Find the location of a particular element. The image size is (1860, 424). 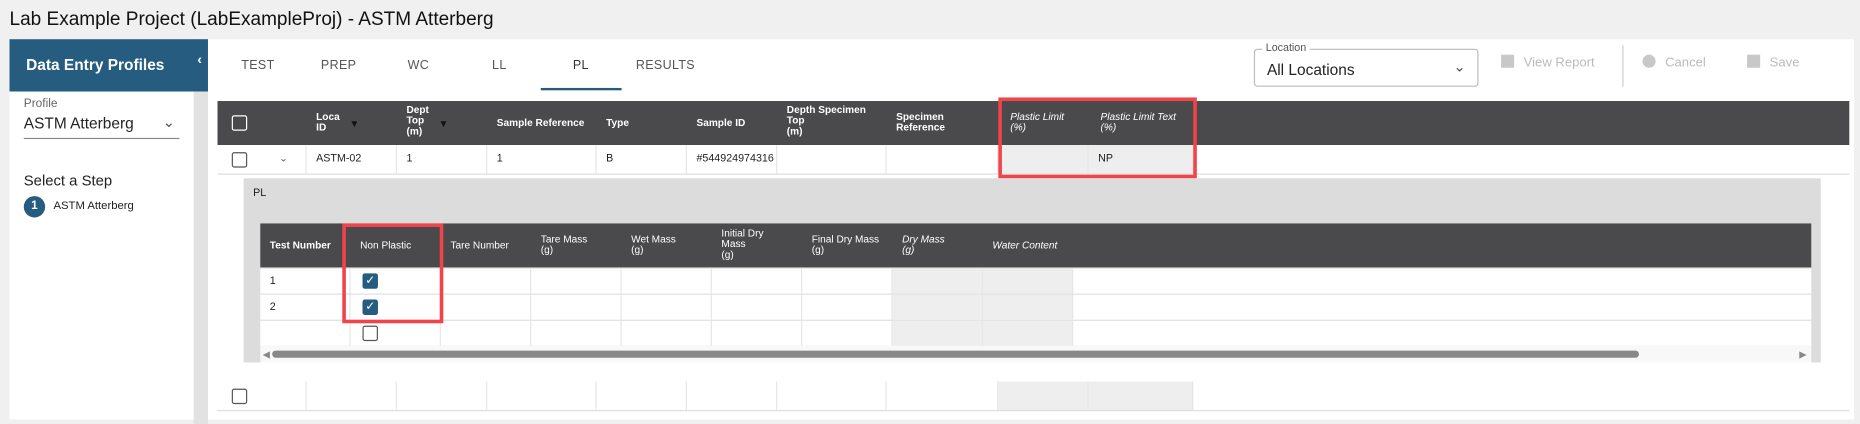

report-icon is located at coordinates (1508, 61).